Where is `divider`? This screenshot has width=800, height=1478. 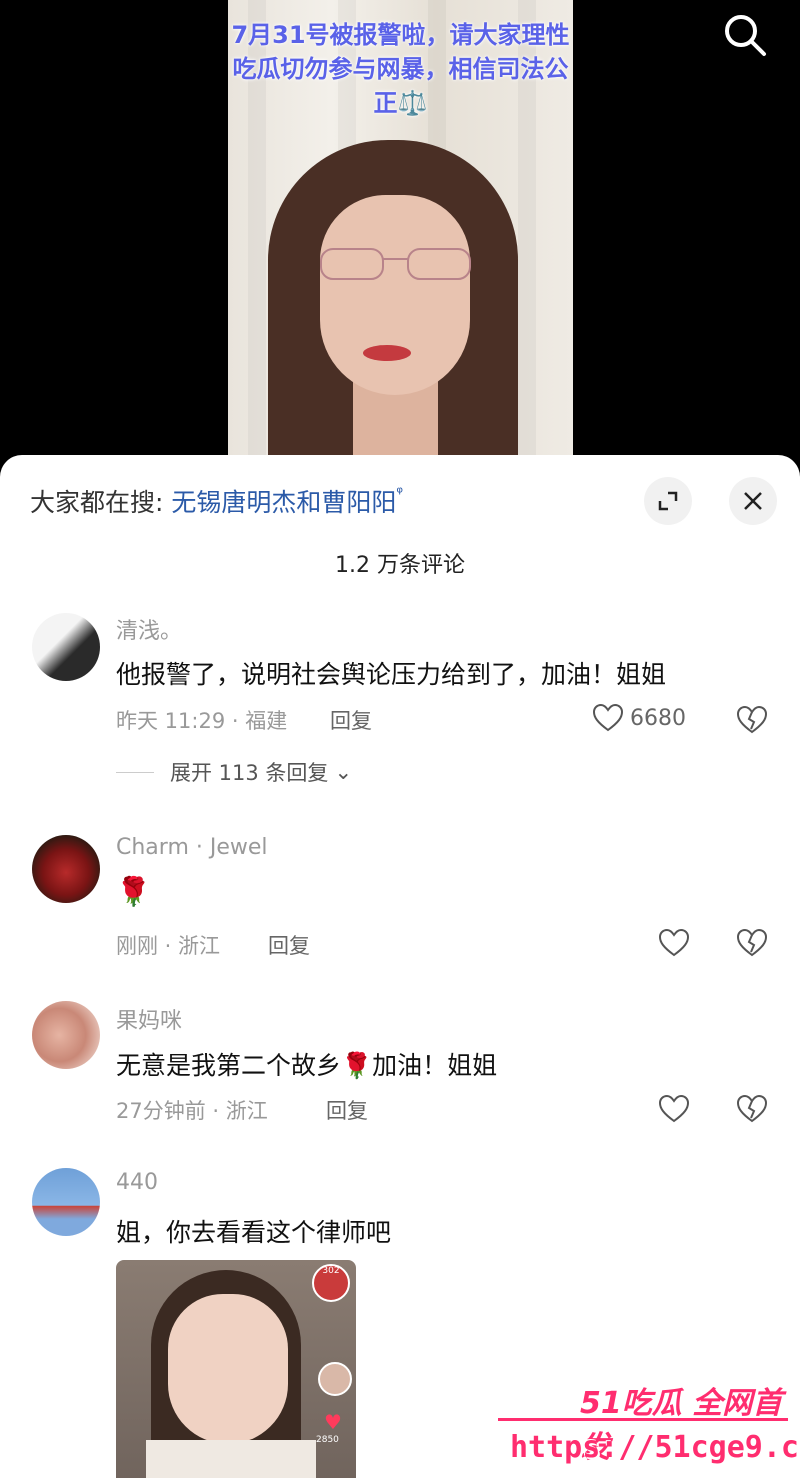 divider is located at coordinates (135, 772).